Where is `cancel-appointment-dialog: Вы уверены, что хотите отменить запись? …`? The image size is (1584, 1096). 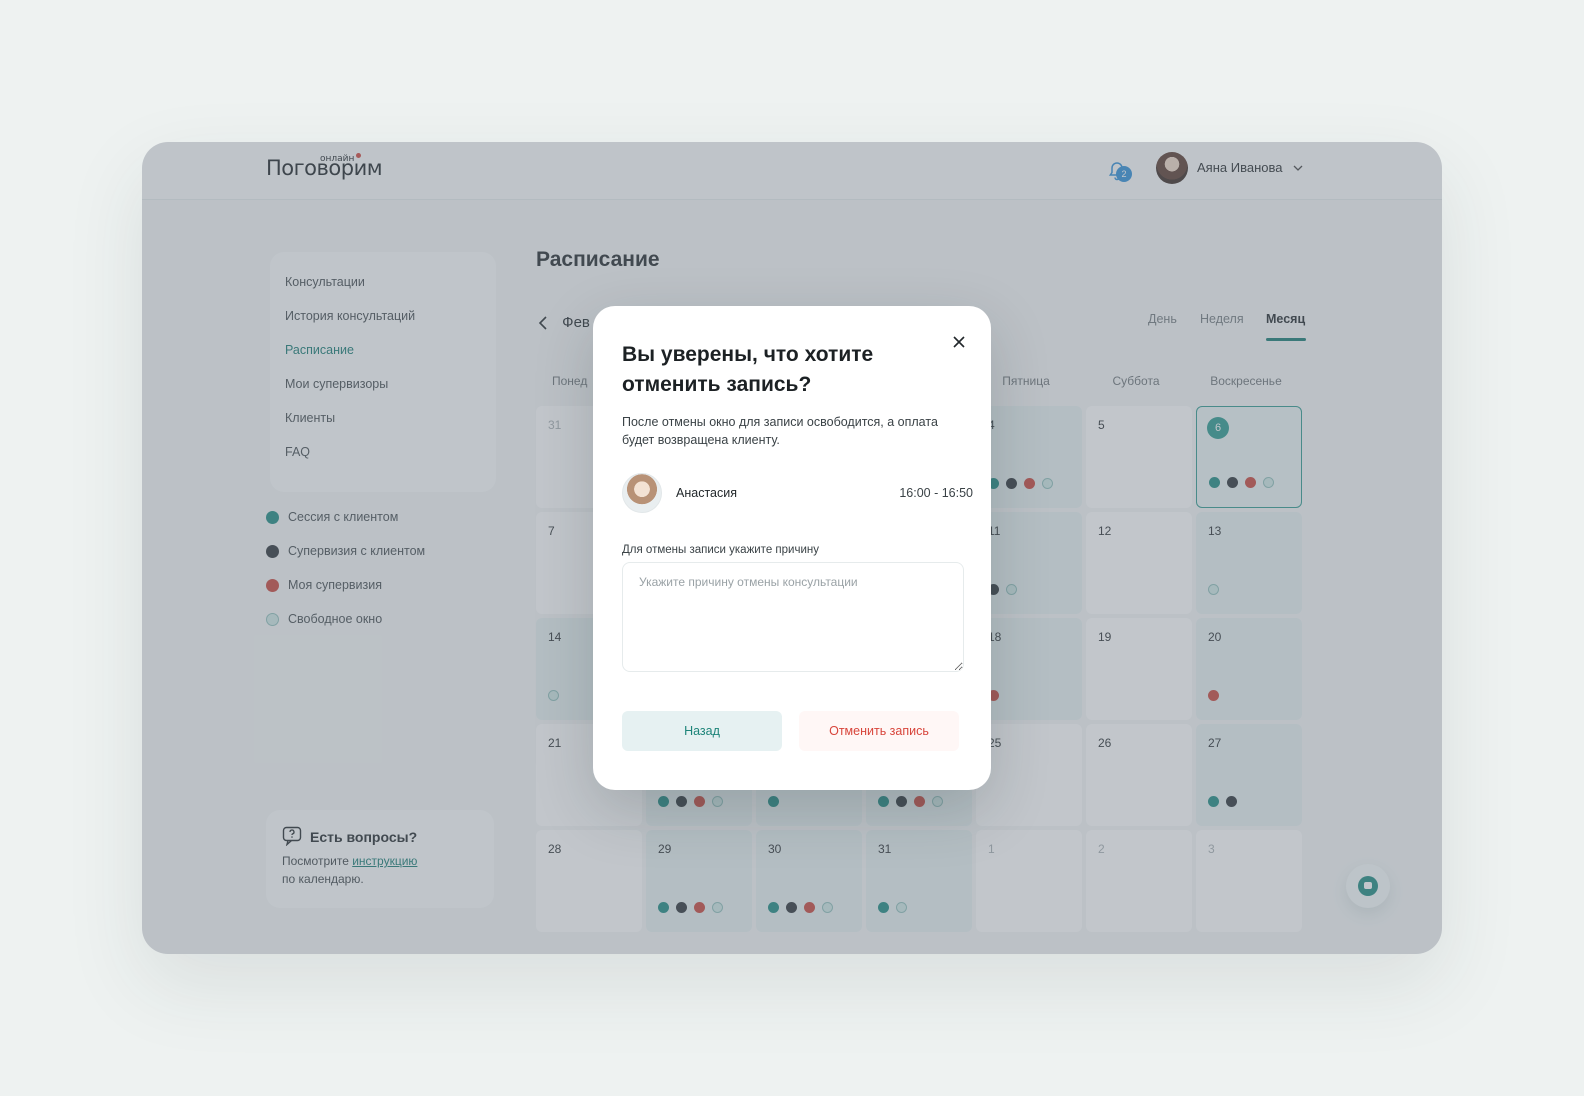 cancel-appointment-dialog: Вы уверены, что хотите отменить запись? … is located at coordinates (792, 548).